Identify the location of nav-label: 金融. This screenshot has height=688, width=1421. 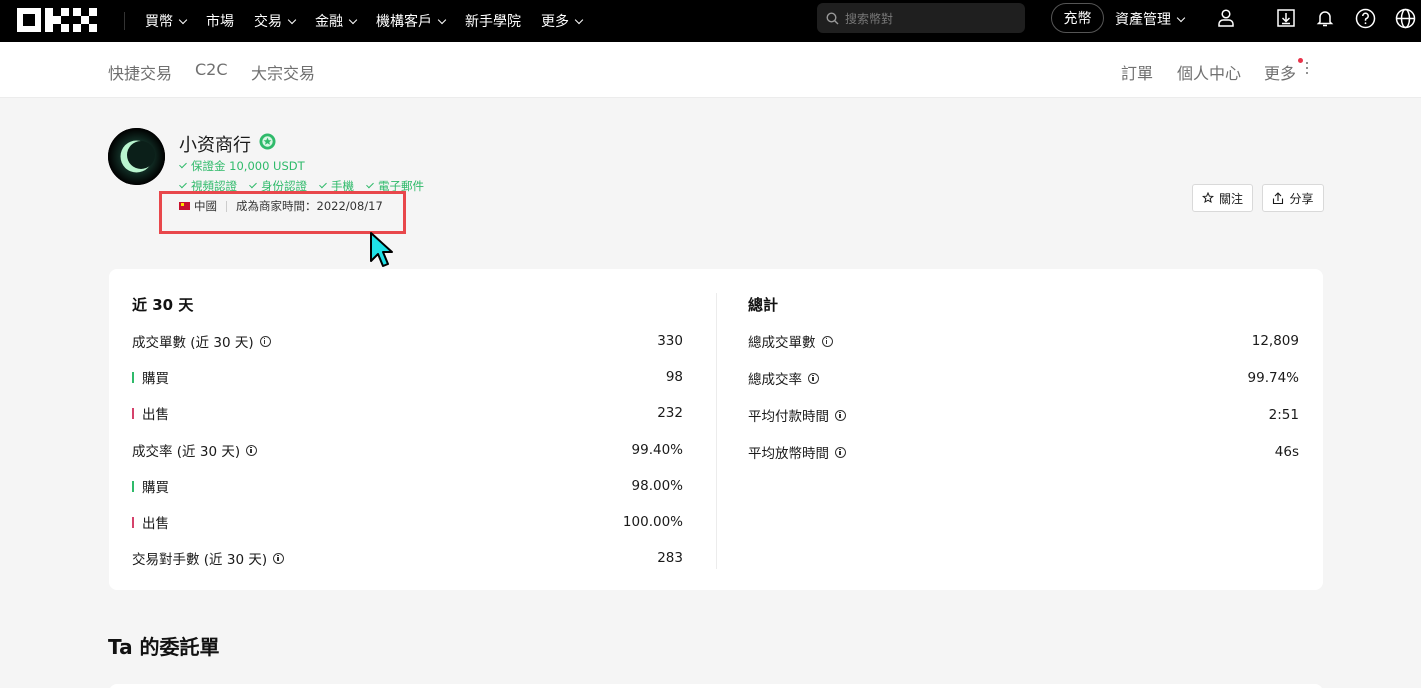
(329, 22).